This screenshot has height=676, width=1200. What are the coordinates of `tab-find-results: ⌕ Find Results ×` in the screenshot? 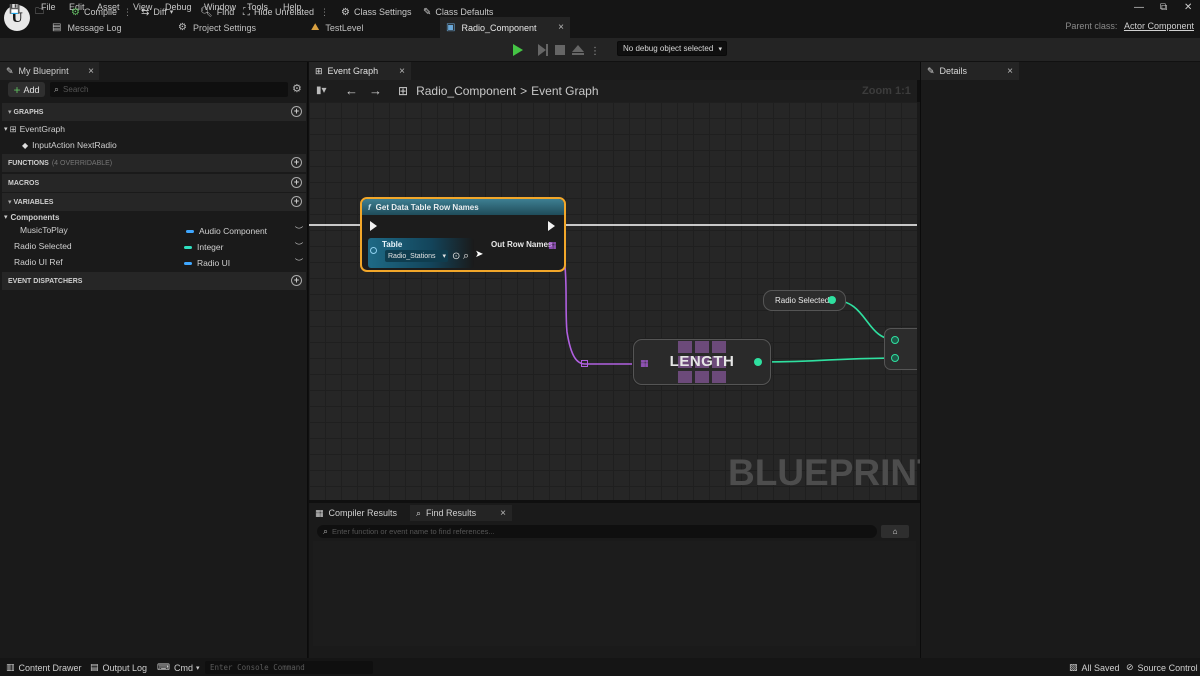 It's located at (461, 513).